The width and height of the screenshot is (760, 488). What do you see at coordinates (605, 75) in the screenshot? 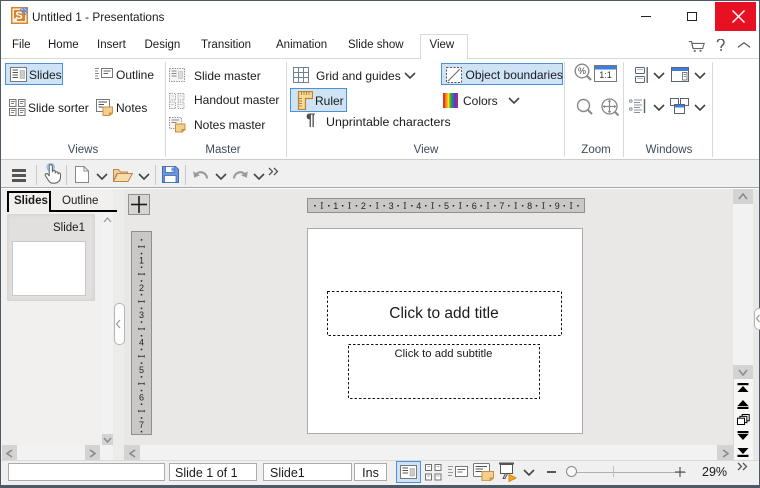
I see `svg-text: 1:1` at bounding box center [605, 75].